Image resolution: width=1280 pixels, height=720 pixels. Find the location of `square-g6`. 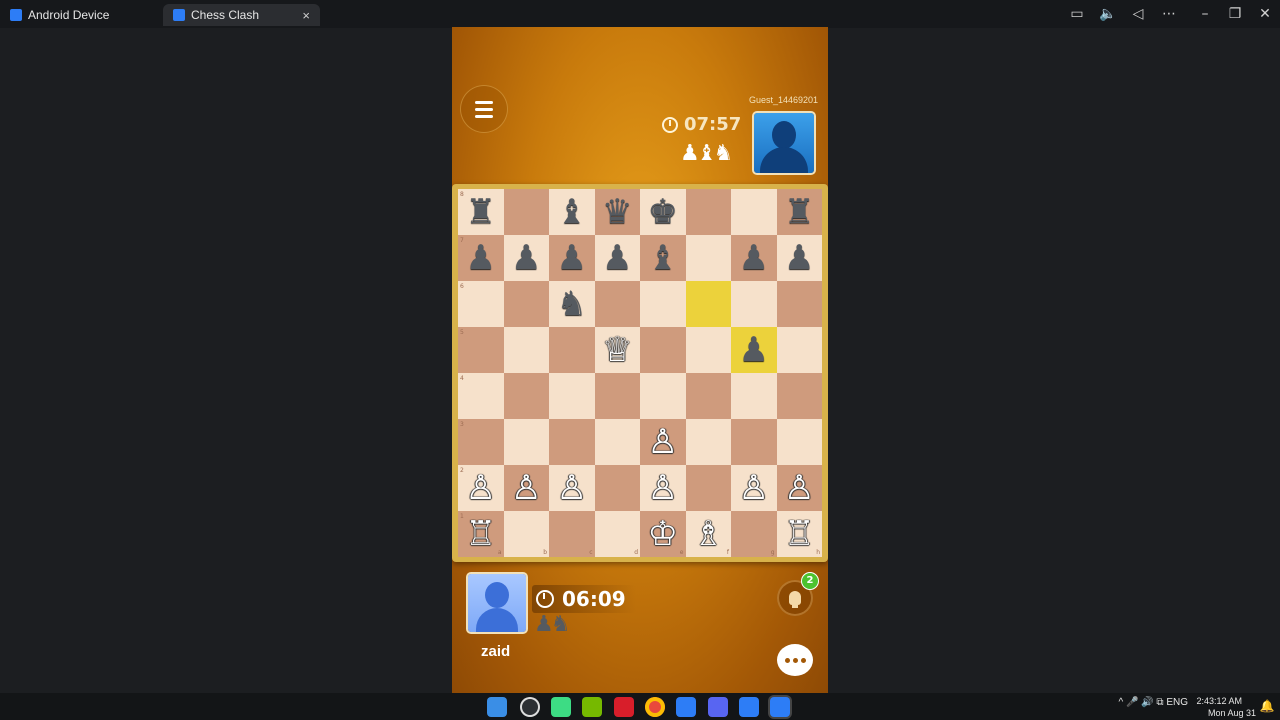

square-g6 is located at coordinates (754, 304).